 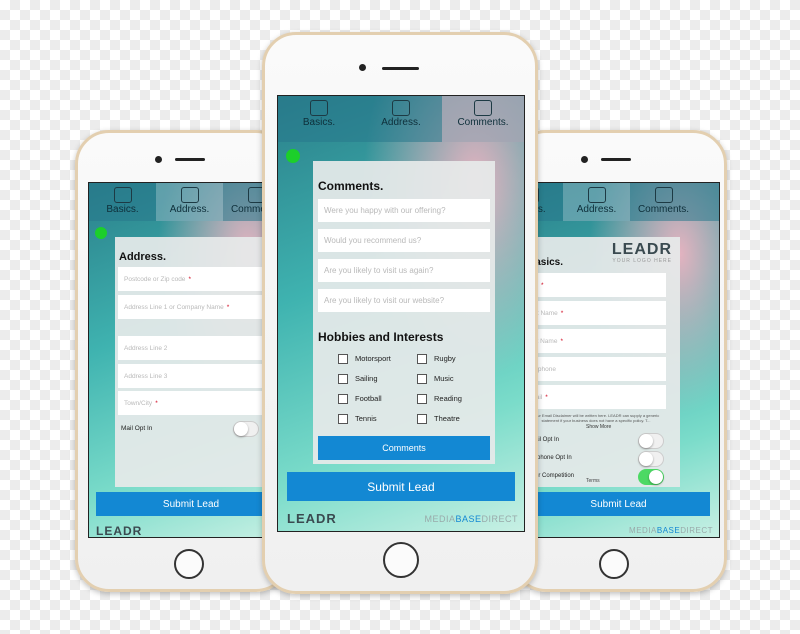 What do you see at coordinates (448, 398) in the screenshot?
I see `hobby-label: Reading` at bounding box center [448, 398].